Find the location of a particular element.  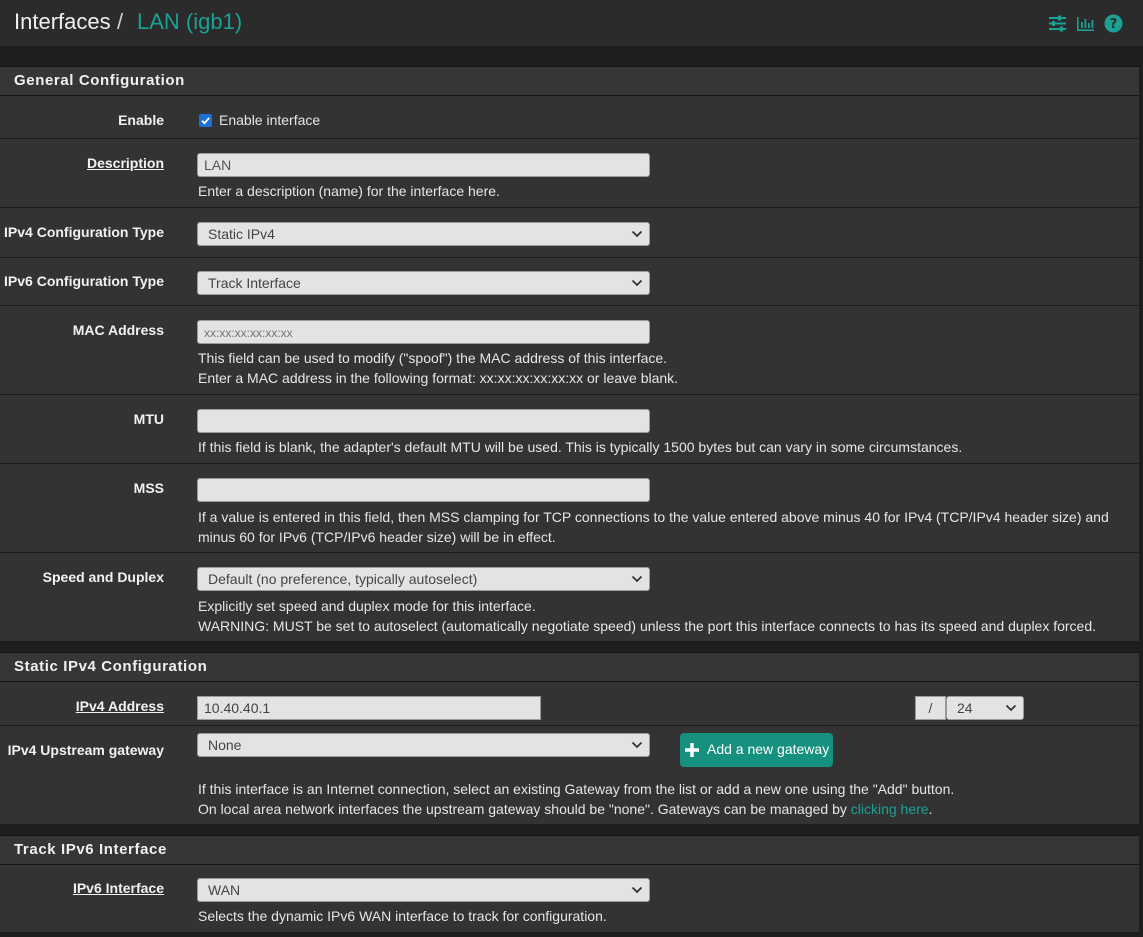

prefix-slash-addon: / is located at coordinates (930, 708).